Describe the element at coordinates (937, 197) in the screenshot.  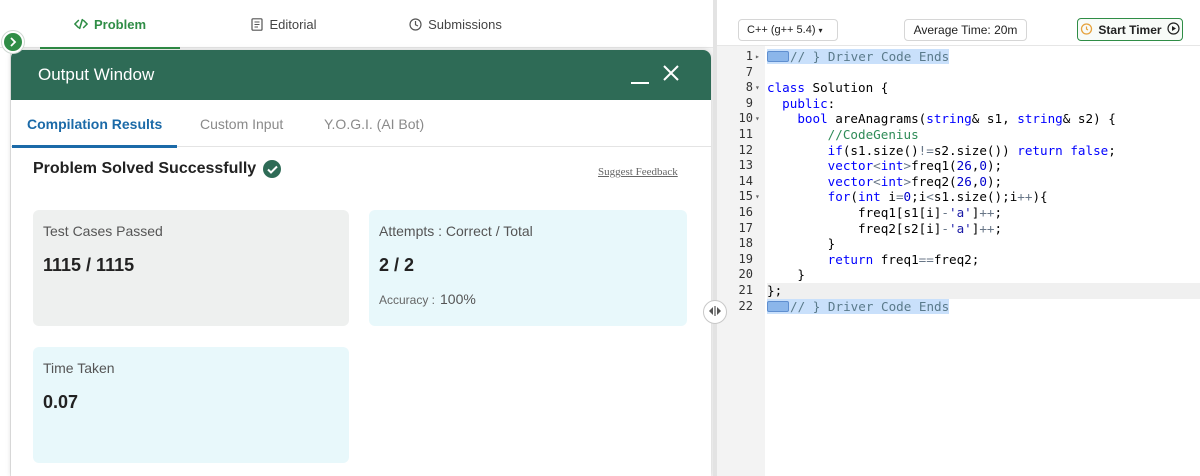
I see `code-text: for(int i=0;i<s1.size();i++){` at that location.